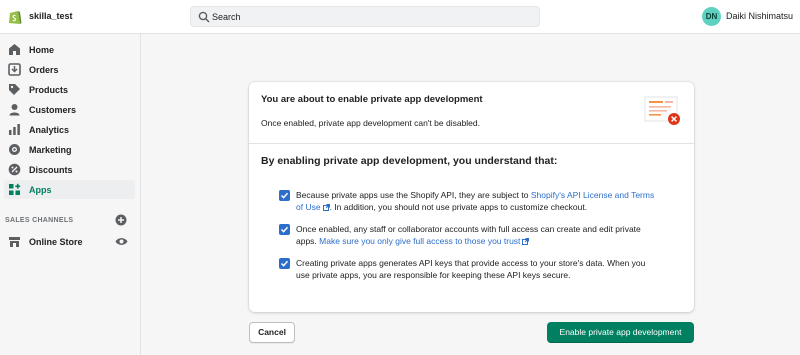 The height and width of the screenshot is (355, 800). What do you see at coordinates (14, 242) in the screenshot?
I see `store-icon` at bounding box center [14, 242].